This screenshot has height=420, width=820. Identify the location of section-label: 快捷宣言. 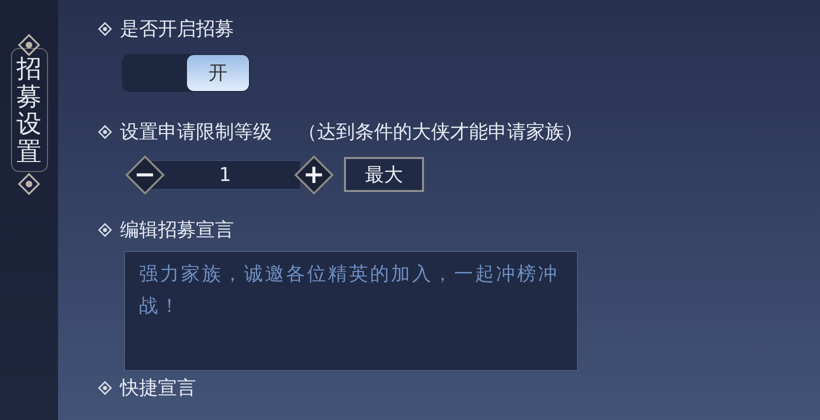
(158, 388).